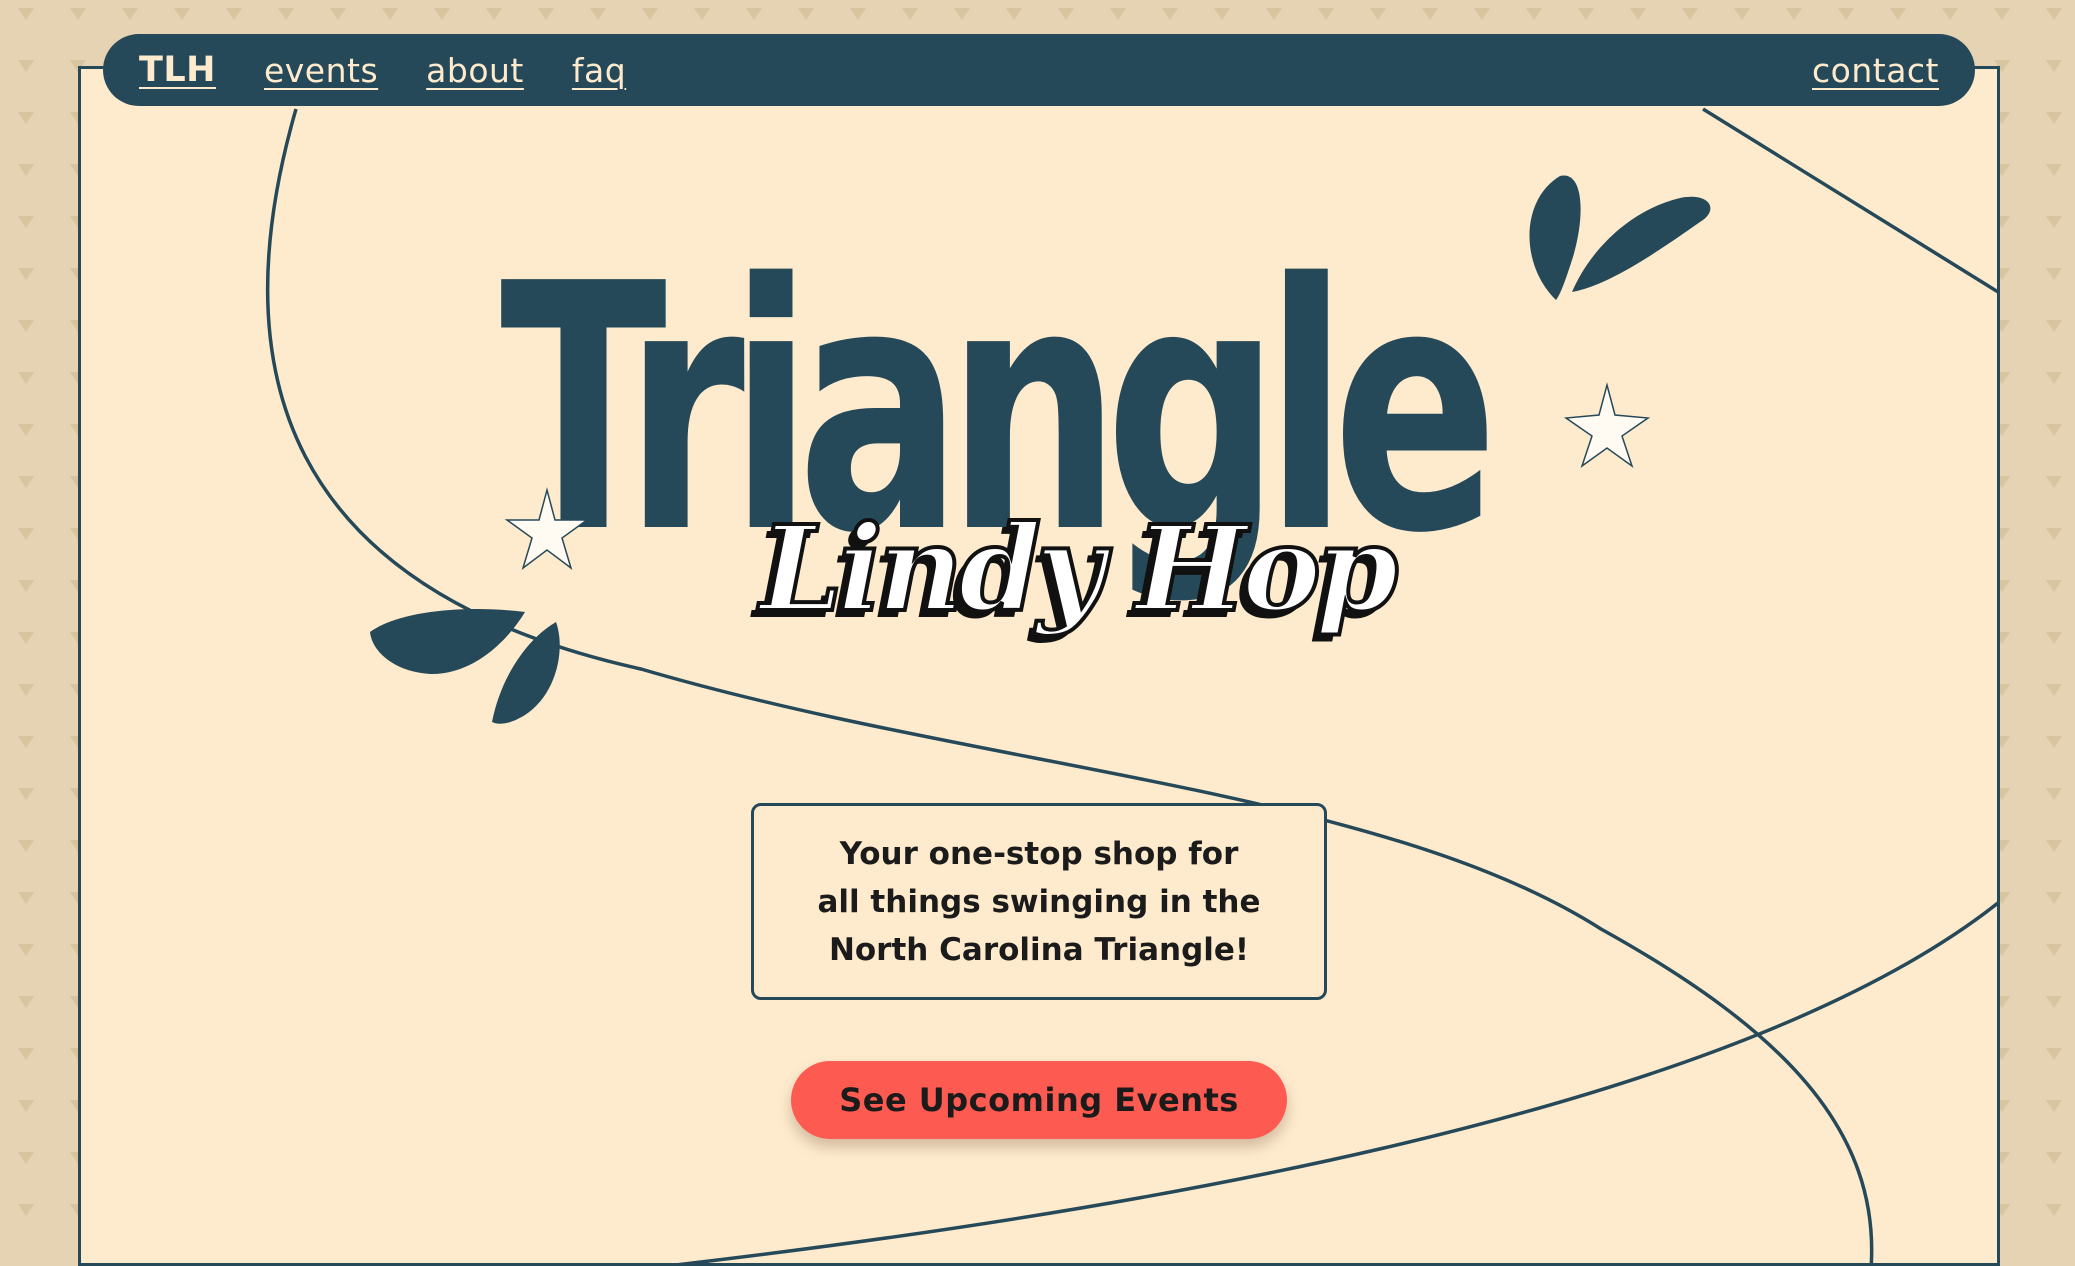 The height and width of the screenshot is (1266, 2075). Describe the element at coordinates (1039, 853) in the screenshot. I see `tagline-line: Your one-stop shop for` at that location.